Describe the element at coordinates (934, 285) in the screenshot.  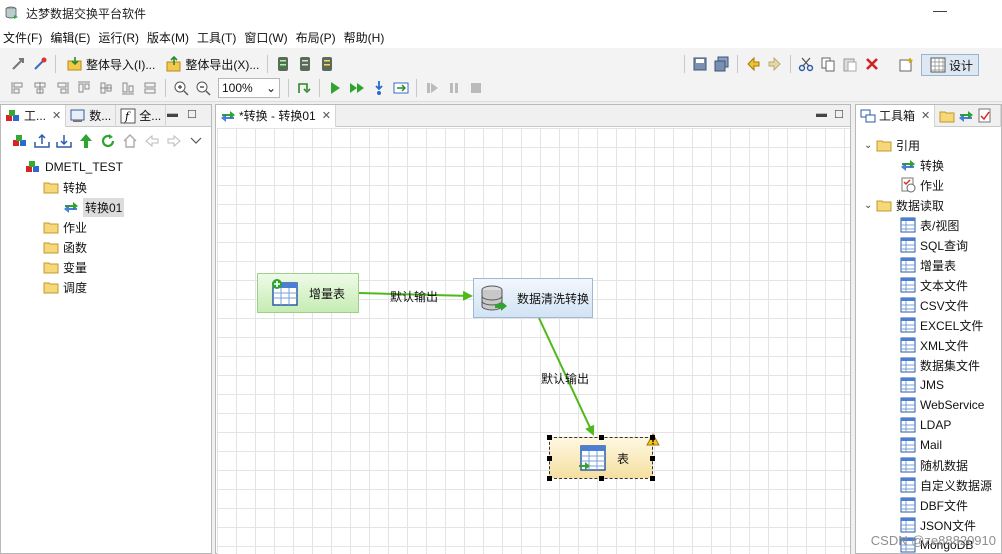
I see `toolbox-text-file: 文本文件` at that location.